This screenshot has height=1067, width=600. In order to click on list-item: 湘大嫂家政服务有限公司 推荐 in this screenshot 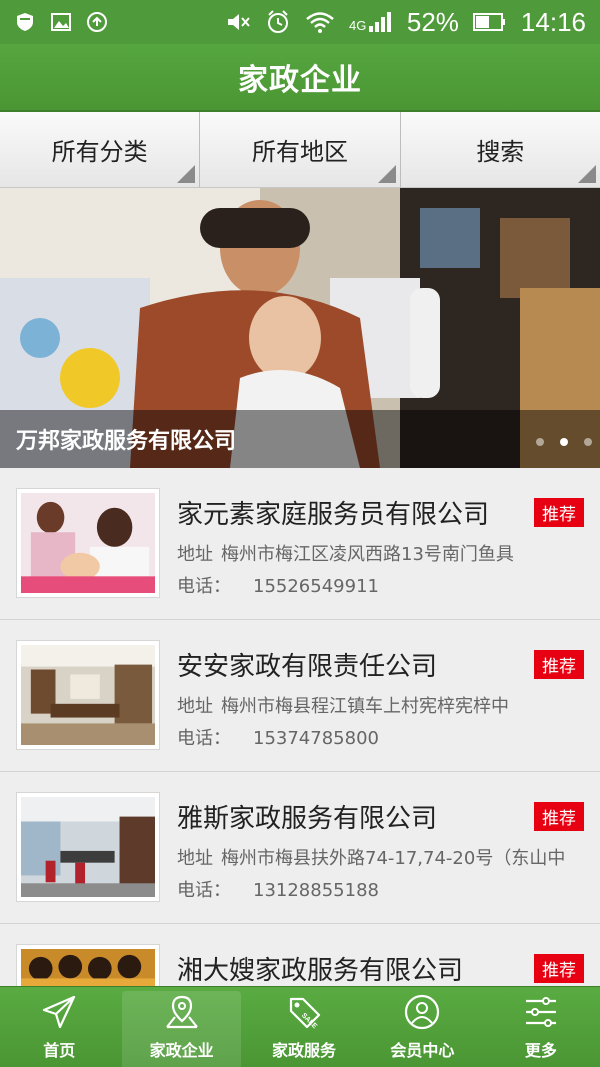, I will do `click(300, 955)`.